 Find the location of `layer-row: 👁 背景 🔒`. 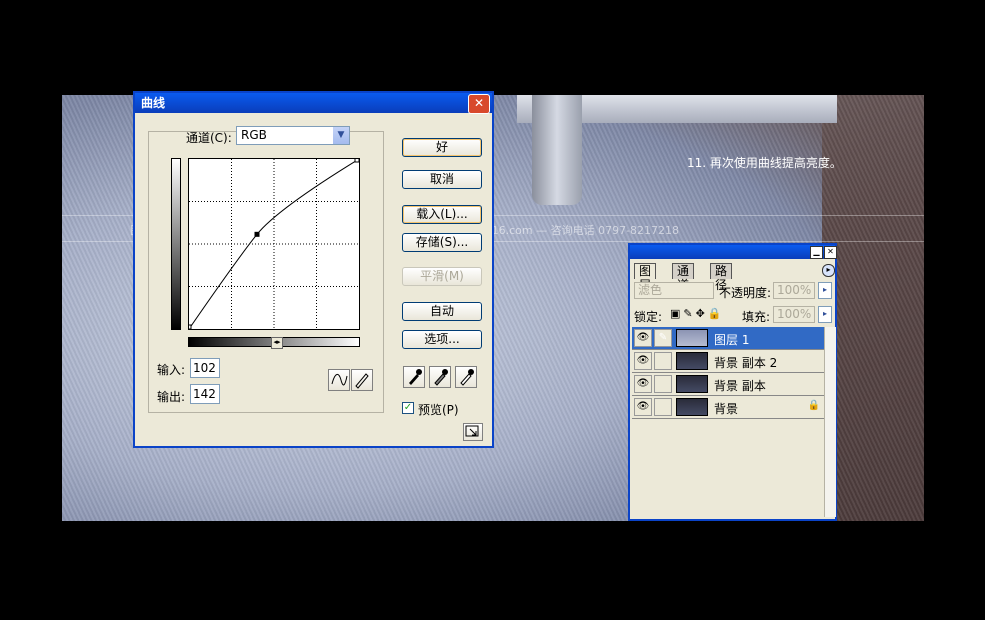

layer-row: 👁 背景 🔒 is located at coordinates (728, 407).